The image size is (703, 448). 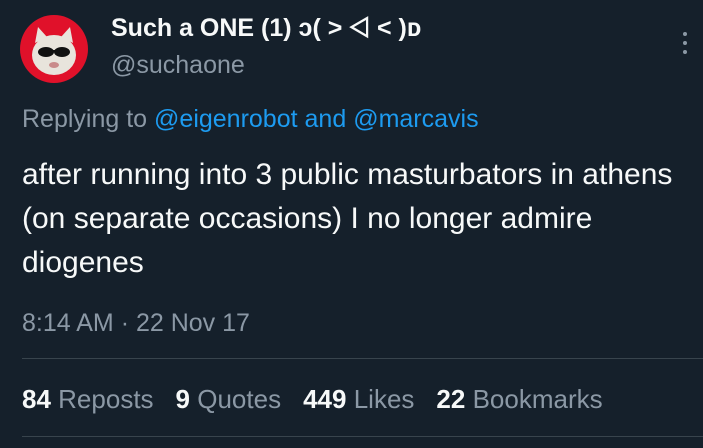 I want to click on cat-sunglasses-icon, so click(x=54, y=51).